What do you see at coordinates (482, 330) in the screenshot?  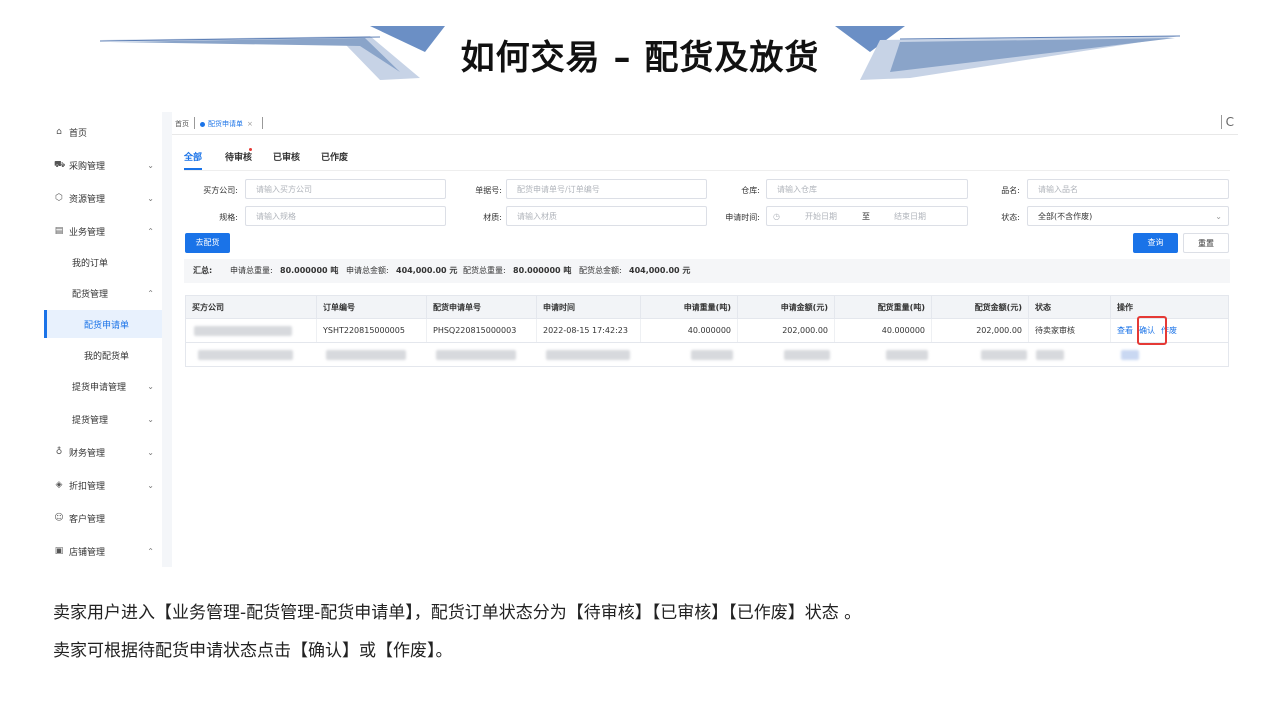 I see `cell-apply-no: PHSQ220815000003` at bounding box center [482, 330].